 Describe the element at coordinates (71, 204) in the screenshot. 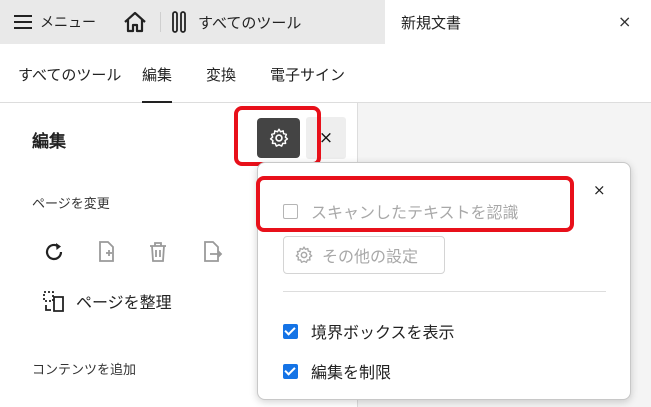

I see `section-modify-pages: ページを変更` at that location.